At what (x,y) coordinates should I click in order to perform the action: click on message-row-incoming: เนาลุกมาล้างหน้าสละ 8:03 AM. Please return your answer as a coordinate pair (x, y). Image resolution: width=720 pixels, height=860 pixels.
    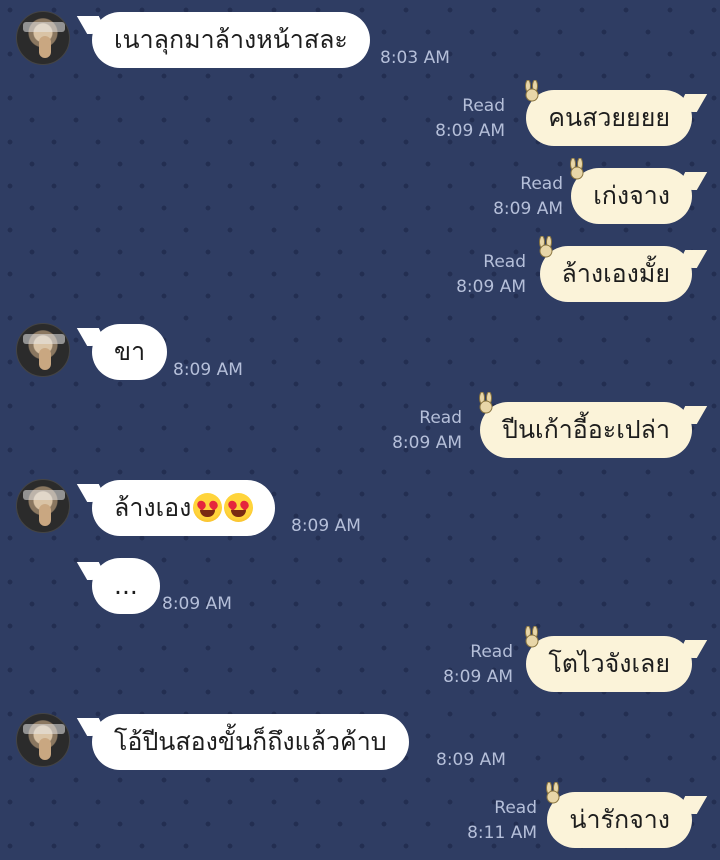
    Looking at the image, I should click on (360, 40).